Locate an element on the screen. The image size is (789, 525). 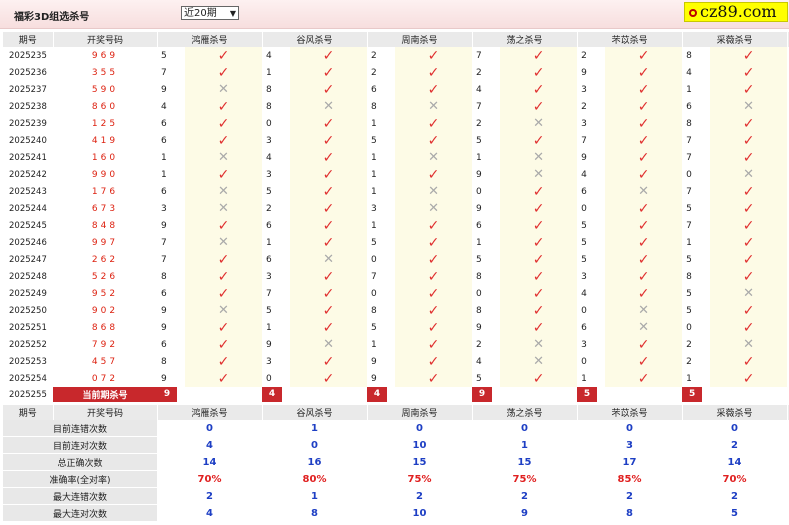
logo-bullet-icon is located at coordinates (693, 12).